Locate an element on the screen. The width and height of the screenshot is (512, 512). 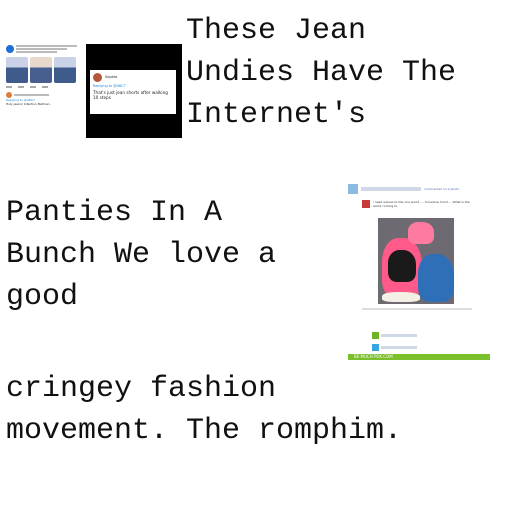
commenter-avatar-icon is located at coordinates (366, 204).